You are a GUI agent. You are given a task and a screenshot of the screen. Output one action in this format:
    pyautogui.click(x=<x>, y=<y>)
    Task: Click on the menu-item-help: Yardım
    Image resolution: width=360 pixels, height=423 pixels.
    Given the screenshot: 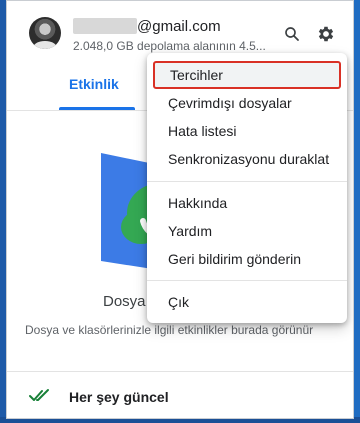 What is the action you would take?
    pyautogui.click(x=247, y=231)
    